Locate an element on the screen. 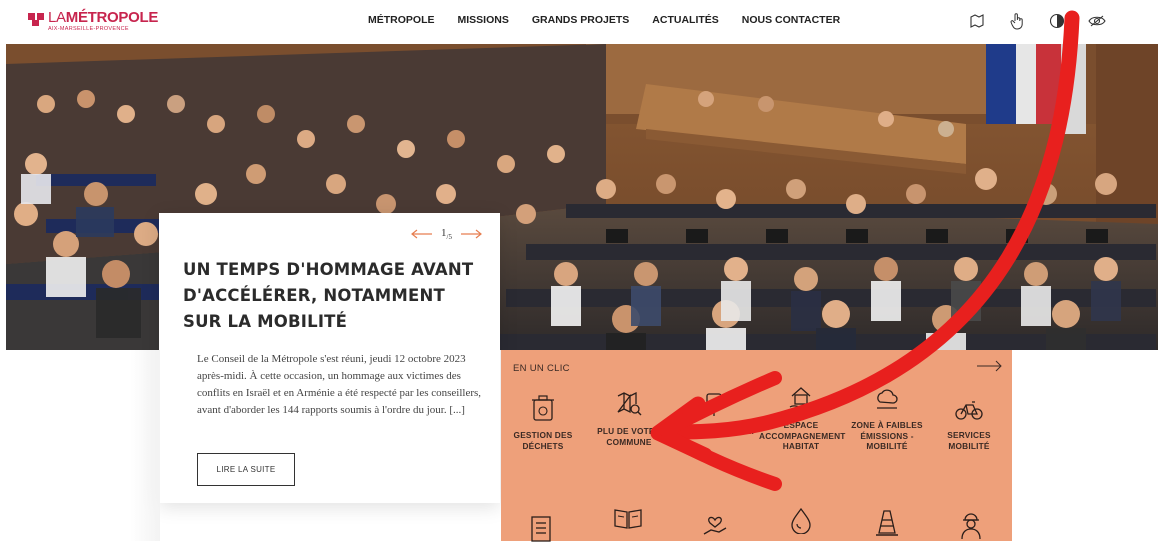 This screenshot has height=542, width=1158. map-icon is located at coordinates (977, 21).